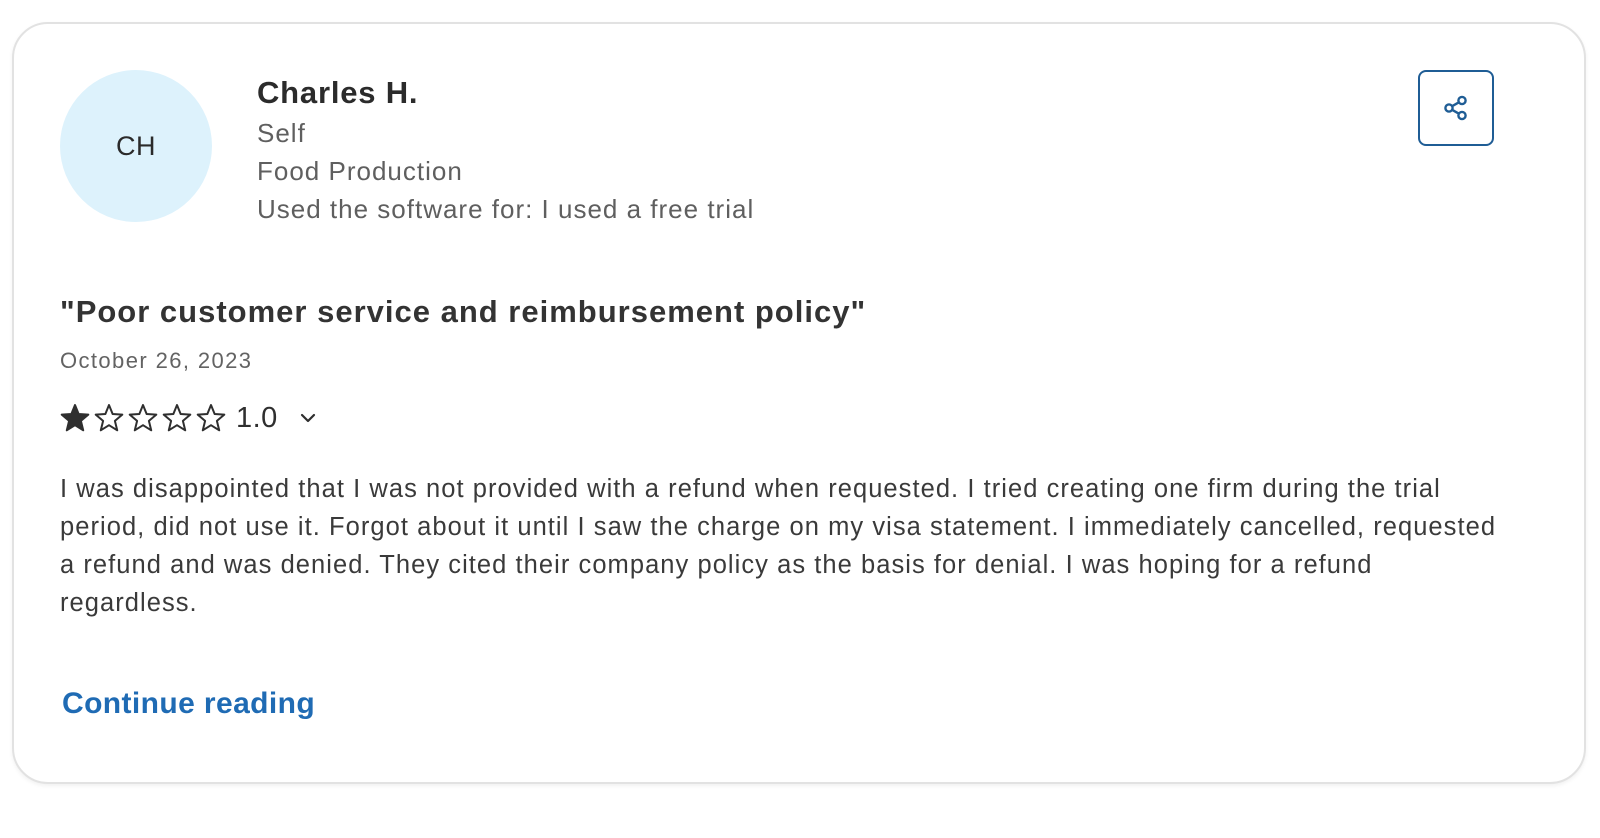 This screenshot has width=1600, height=838. Describe the element at coordinates (308, 418) in the screenshot. I see `chevron-down-icon` at that location.